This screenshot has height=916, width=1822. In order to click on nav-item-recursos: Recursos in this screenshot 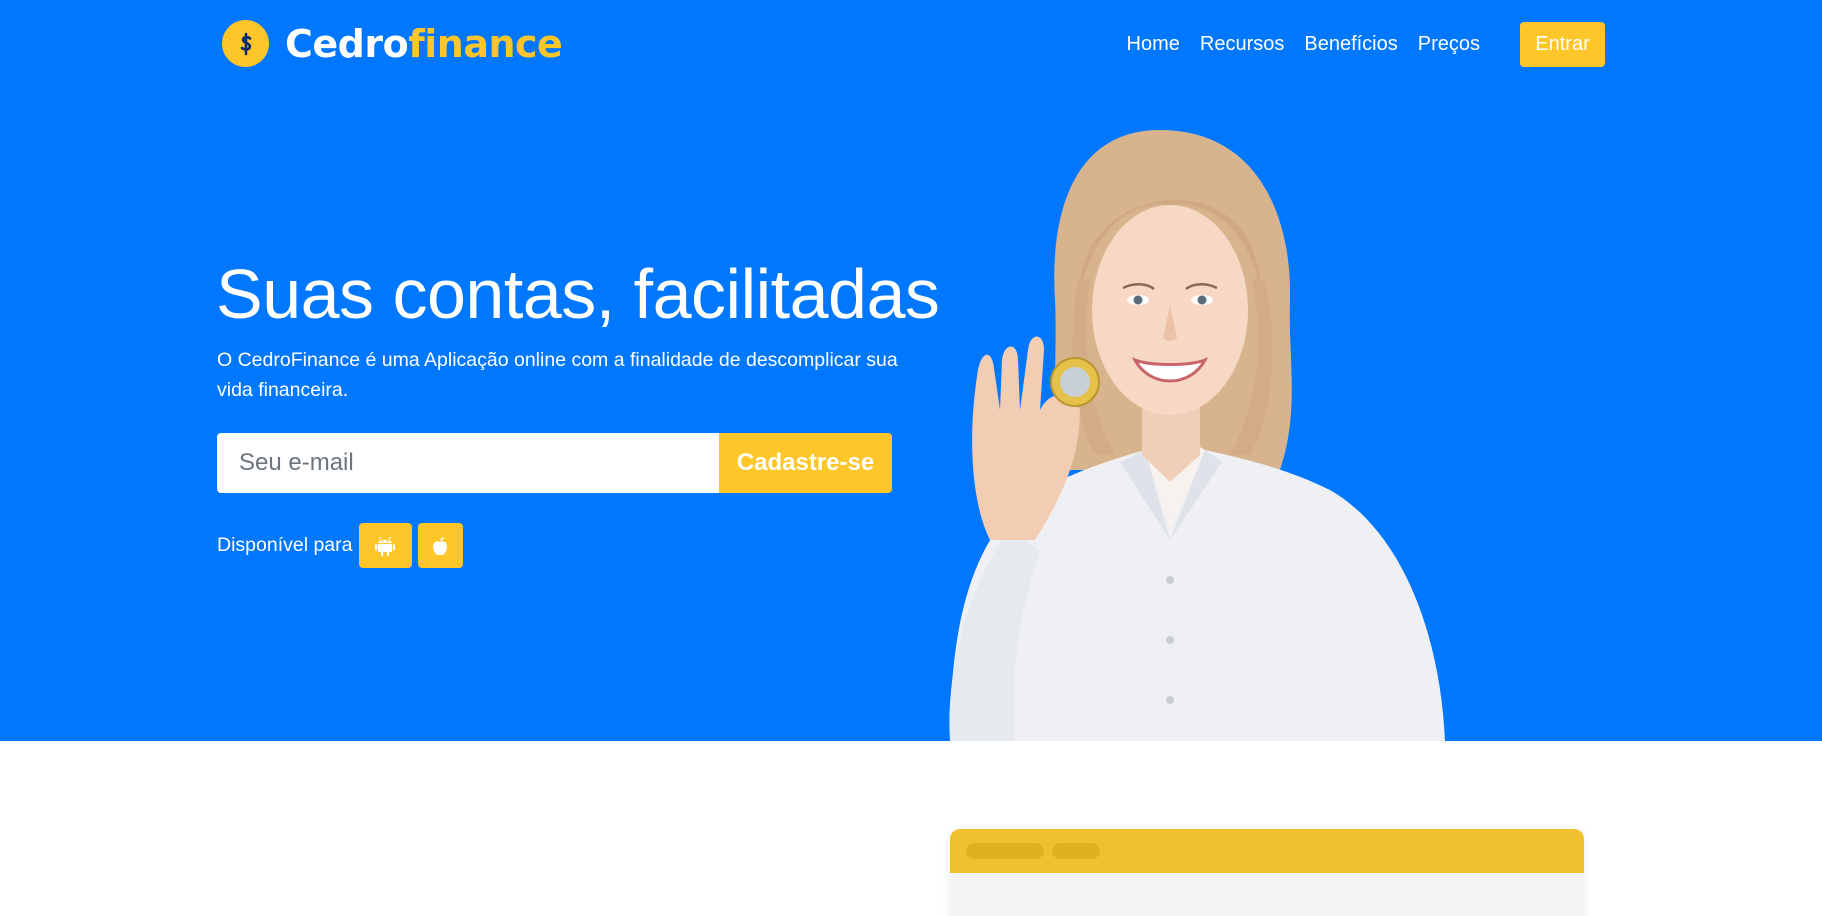, I will do `click(1242, 44)`.